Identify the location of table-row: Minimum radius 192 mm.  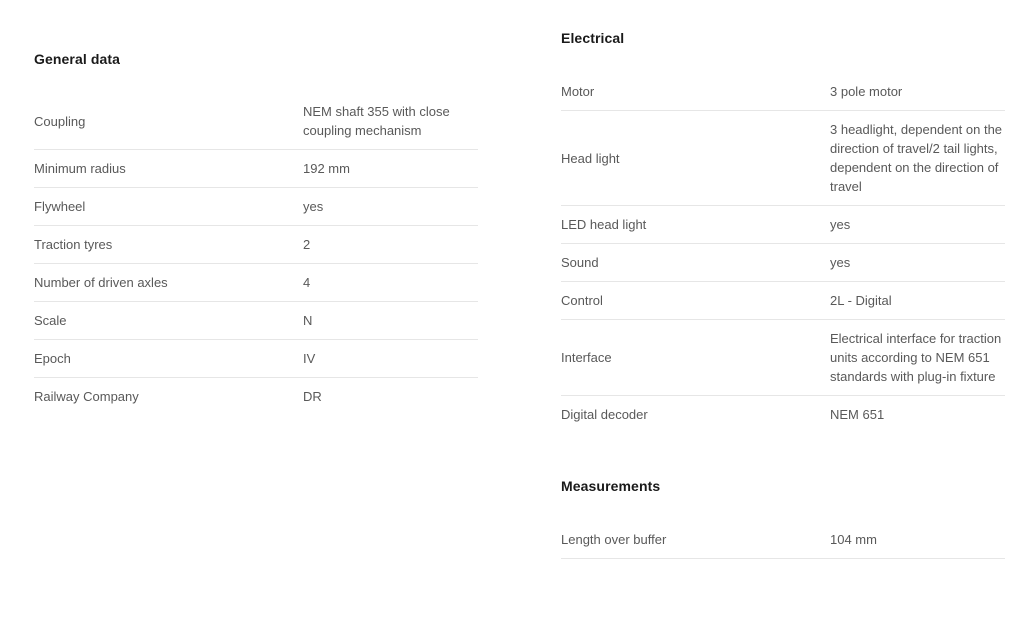
(256, 168).